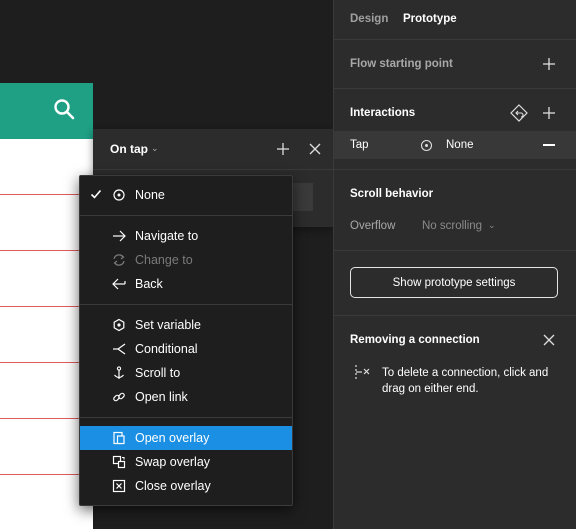 The height and width of the screenshot is (529, 576). Describe the element at coordinates (172, 438) in the screenshot. I see `menu-item-label: Open overlay` at that location.